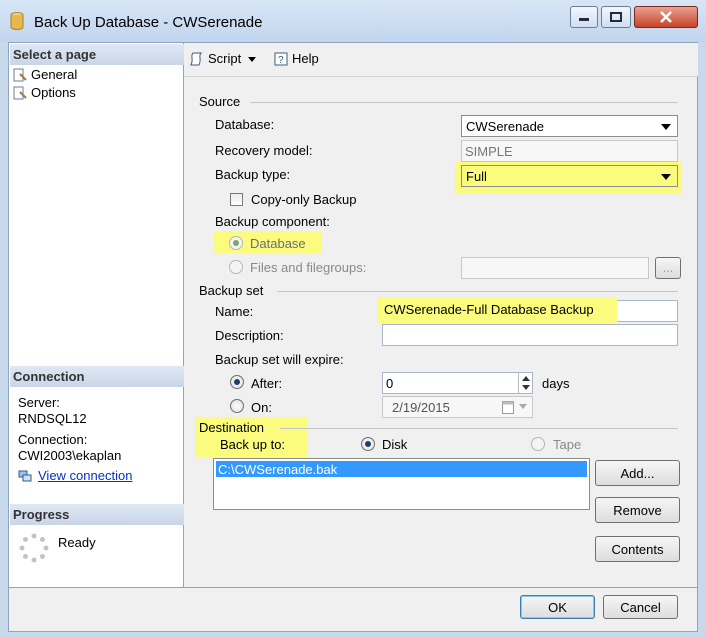  Describe the element at coordinates (441, 610) in the screenshot. I see `footer: OK Cancel` at that location.